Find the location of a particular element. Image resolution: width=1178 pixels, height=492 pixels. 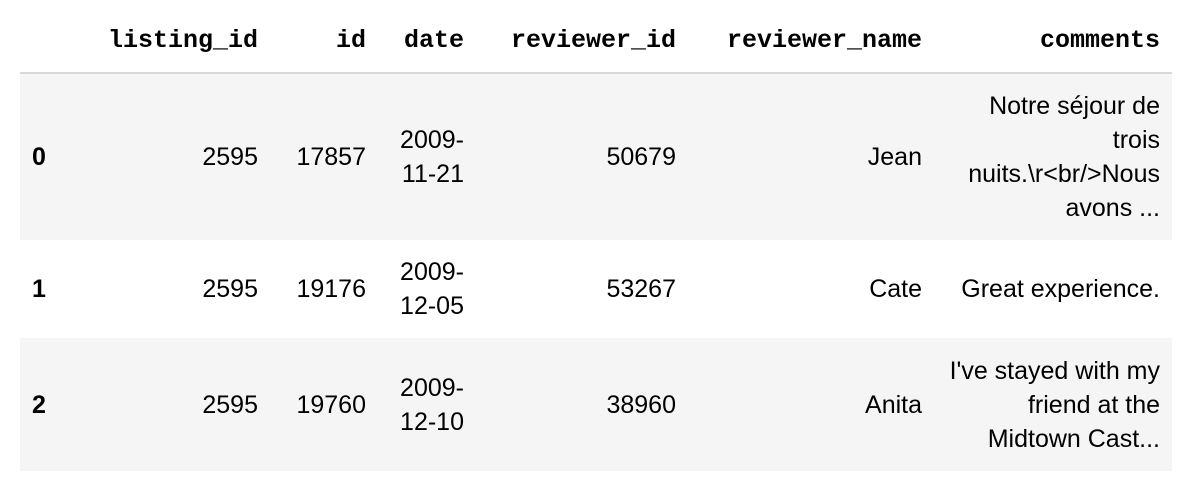

cell-date: 2009-12-10 is located at coordinates (432, 404).